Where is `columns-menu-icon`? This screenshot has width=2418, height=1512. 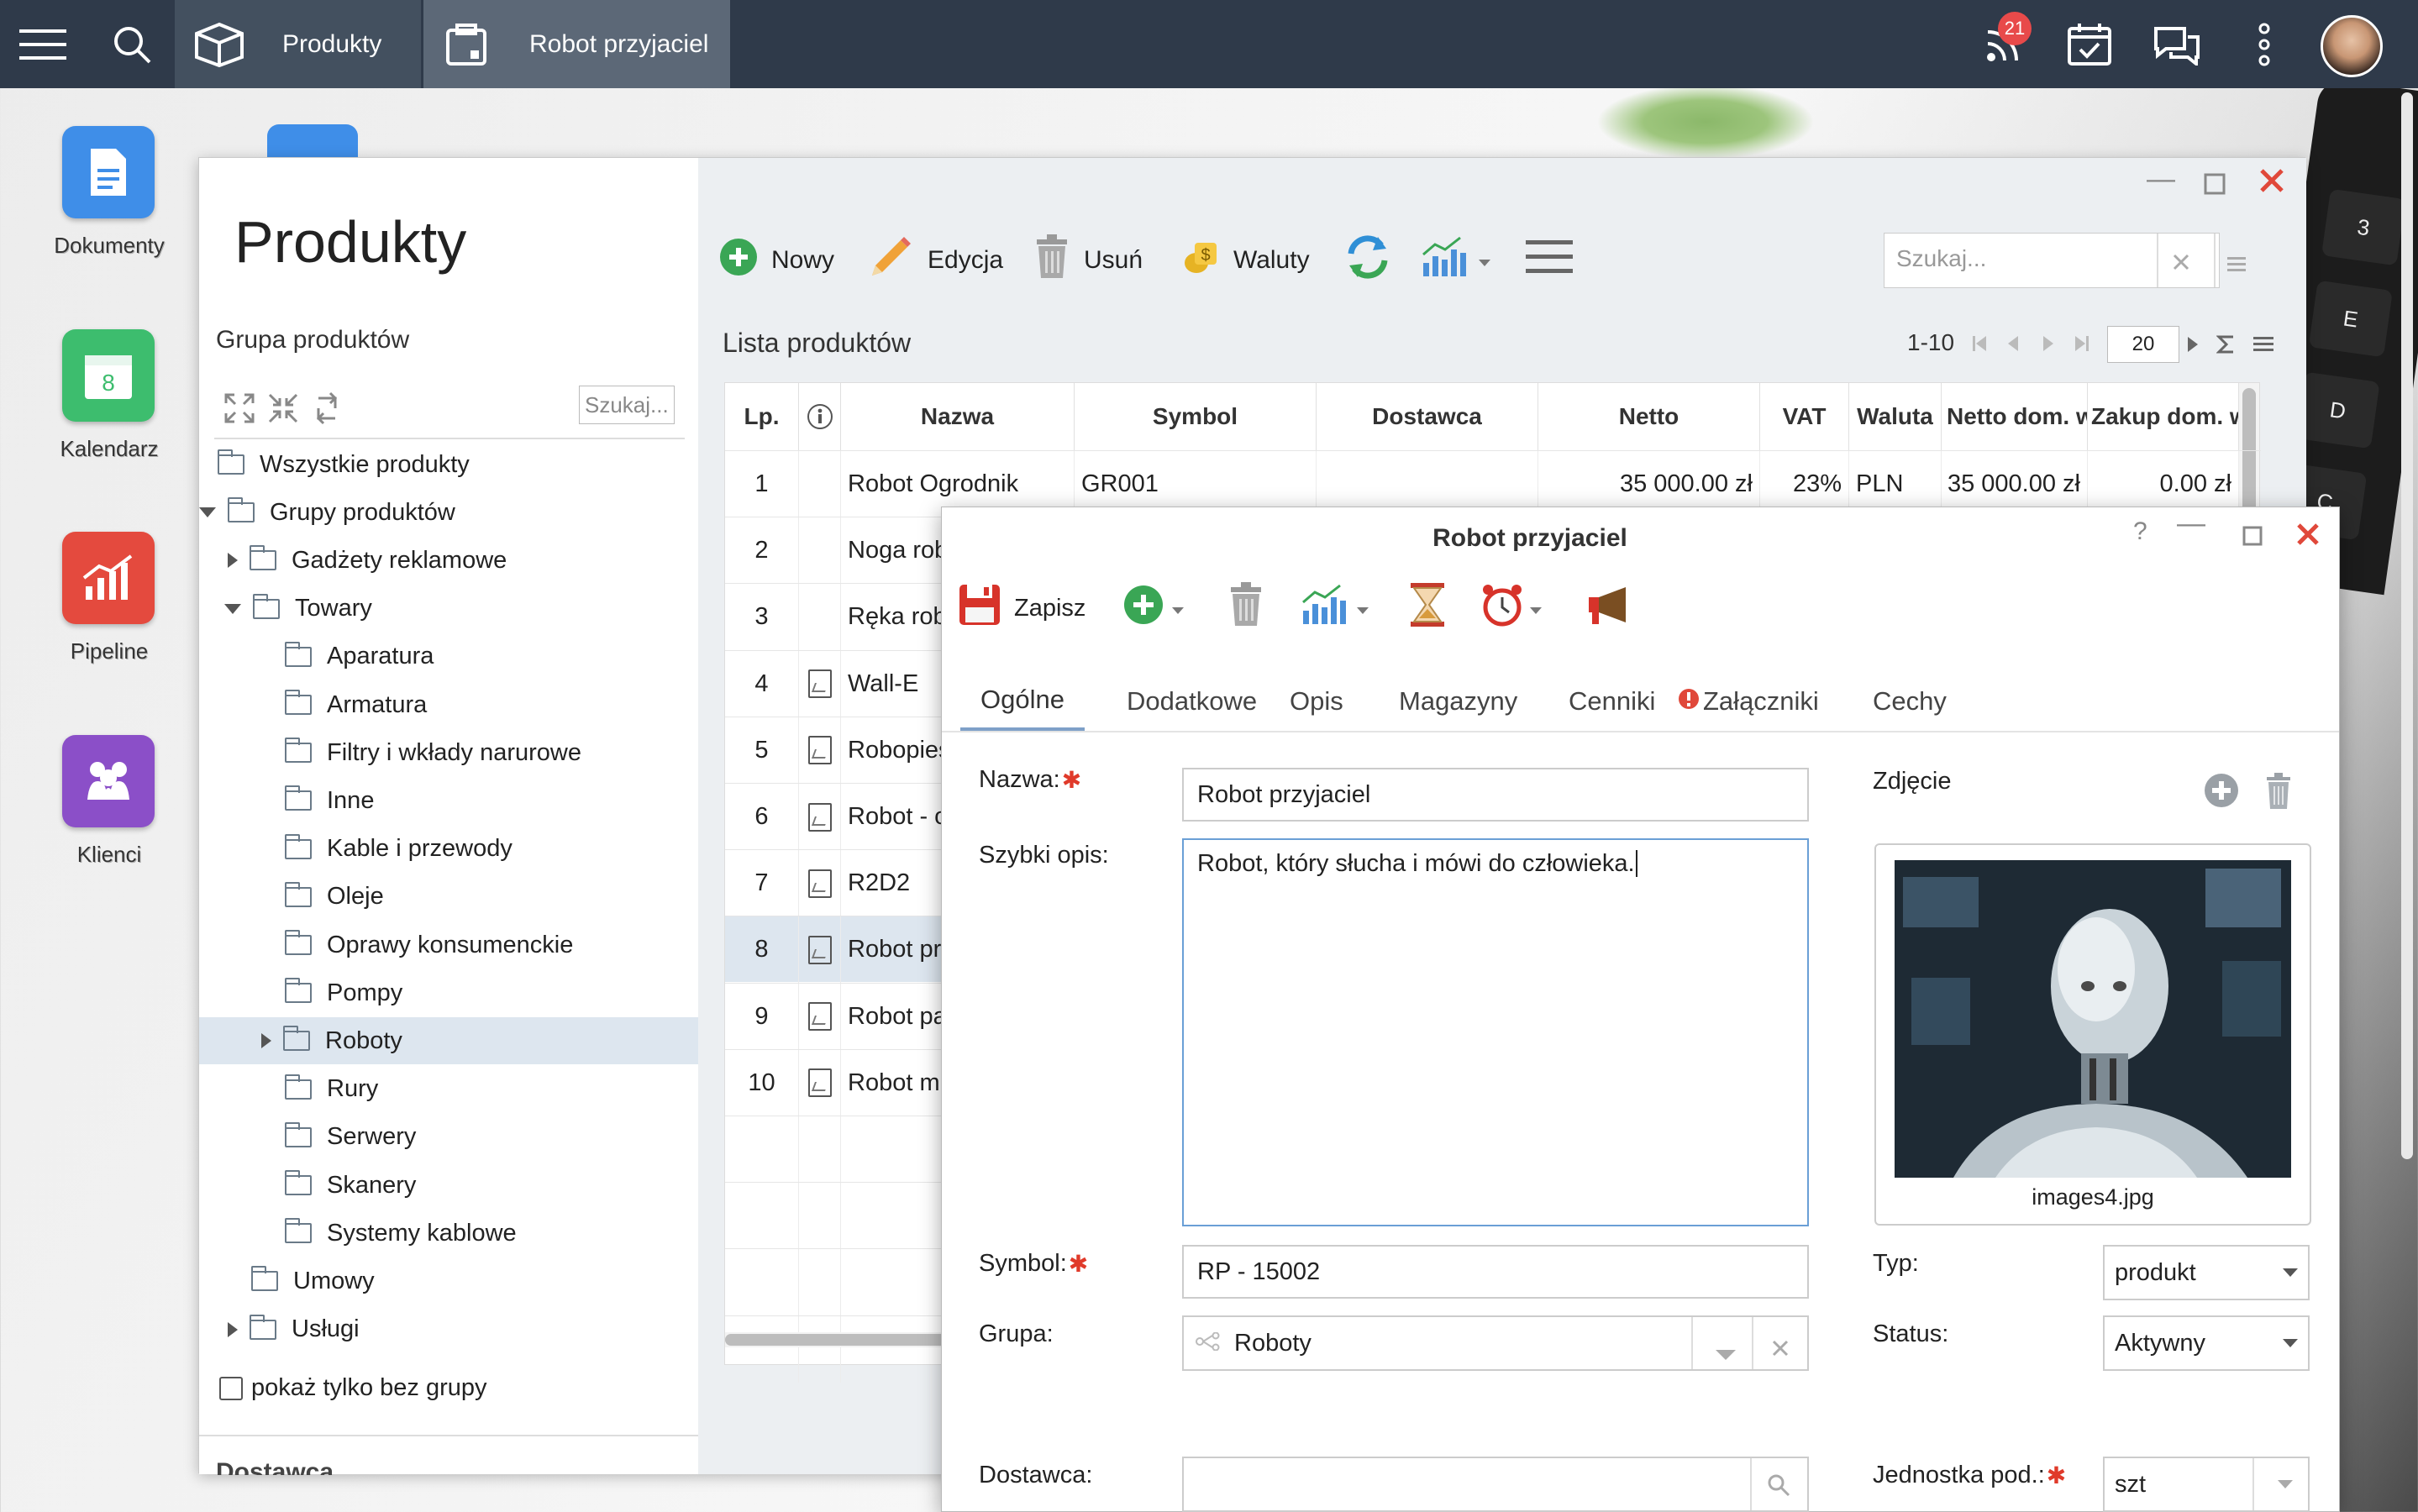
columns-menu-icon is located at coordinates (2263, 344).